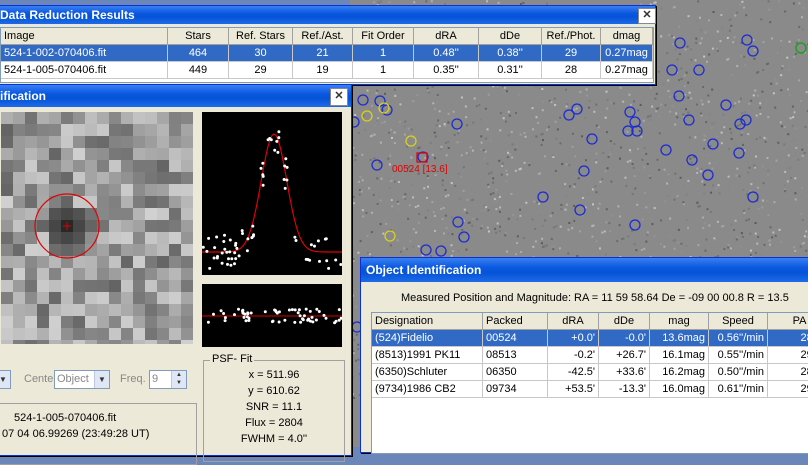  What do you see at coordinates (383, 36) in the screenshot?
I see `col-header: Fit Order` at bounding box center [383, 36].